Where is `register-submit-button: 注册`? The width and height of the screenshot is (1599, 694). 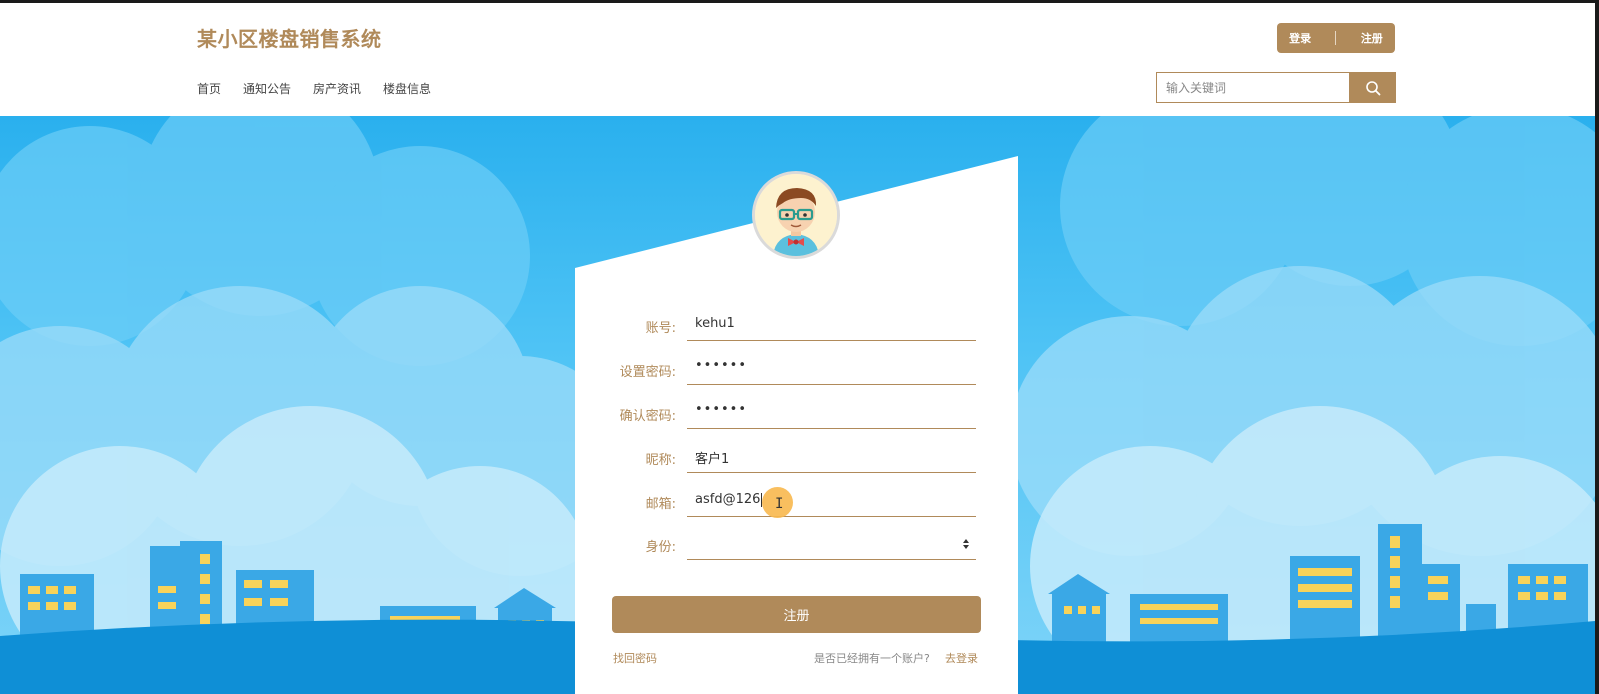 register-submit-button: 注册 is located at coordinates (796, 614).